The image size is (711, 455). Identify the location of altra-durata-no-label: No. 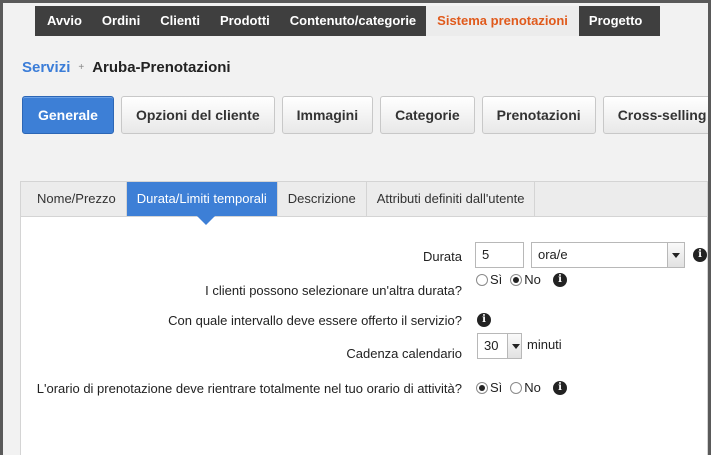
(532, 279).